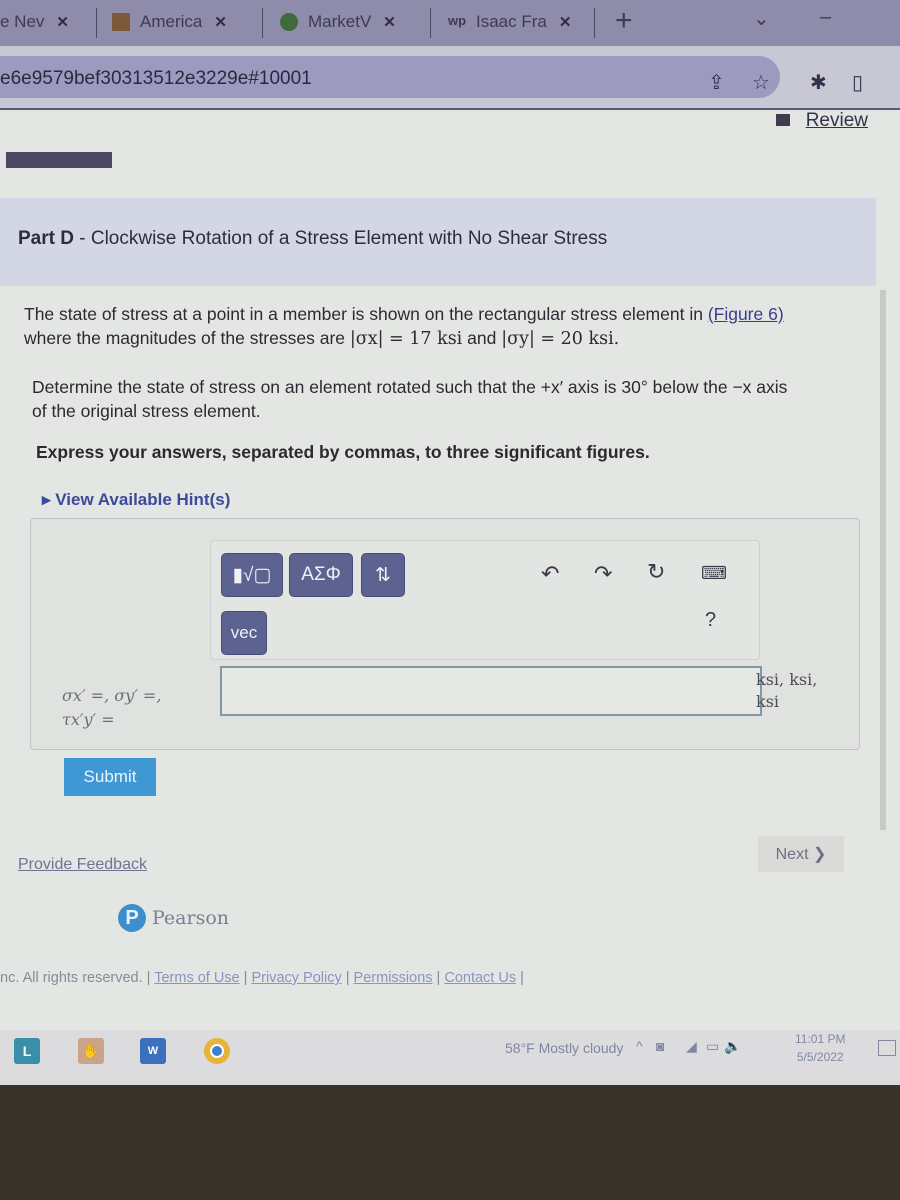 The image size is (900, 1200). What do you see at coordinates (82, 865) in the screenshot?
I see `provide-feedback-link: Provide Feedback` at bounding box center [82, 865].